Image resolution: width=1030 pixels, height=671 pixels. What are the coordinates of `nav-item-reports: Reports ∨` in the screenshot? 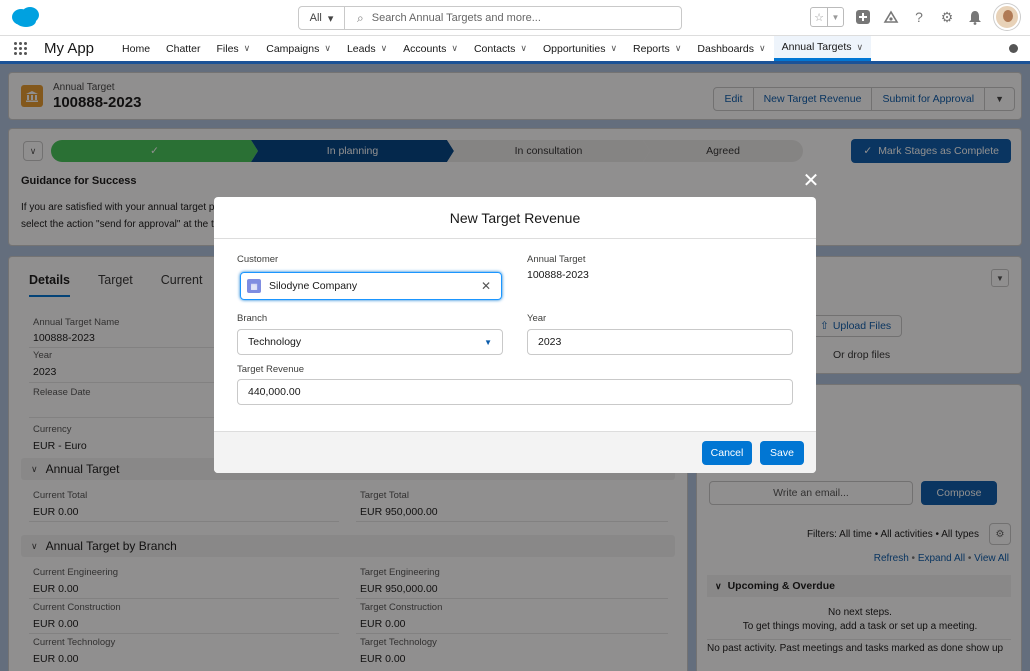 It's located at (657, 48).